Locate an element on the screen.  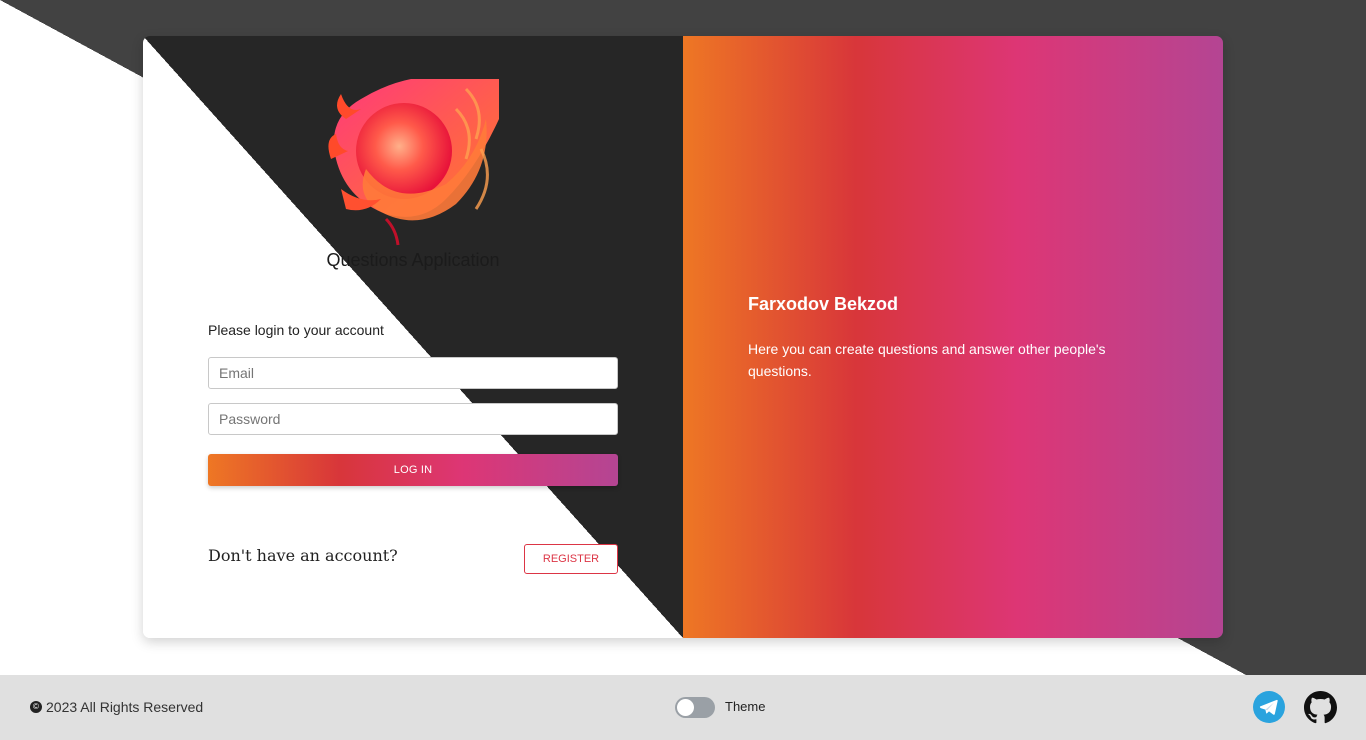
login-prompt: Please login to your account is located at coordinates (296, 330).